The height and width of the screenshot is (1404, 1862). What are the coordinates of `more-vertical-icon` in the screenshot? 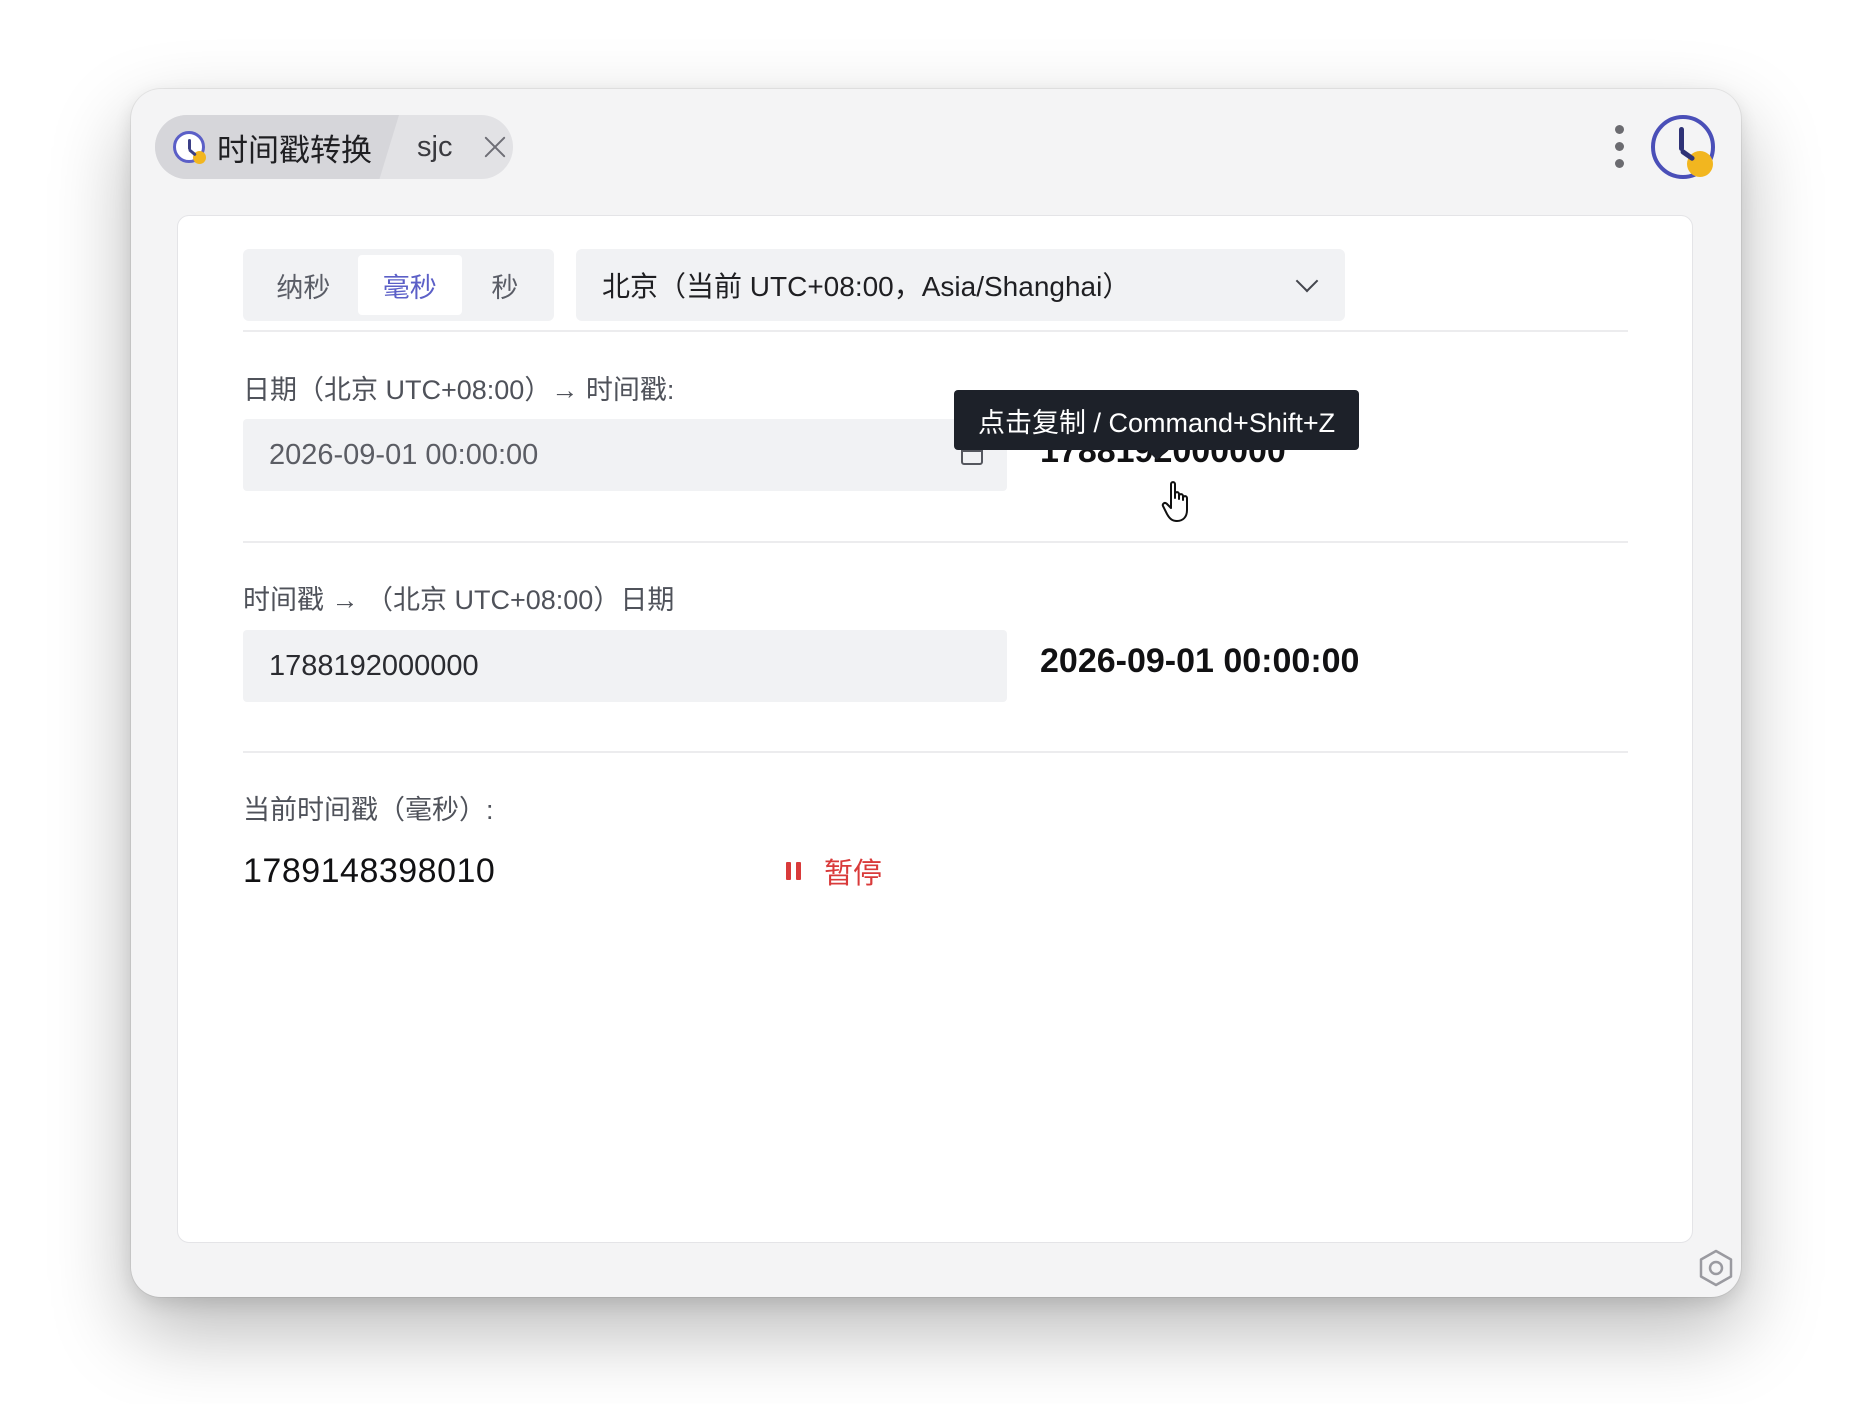 It's located at (1620, 147).